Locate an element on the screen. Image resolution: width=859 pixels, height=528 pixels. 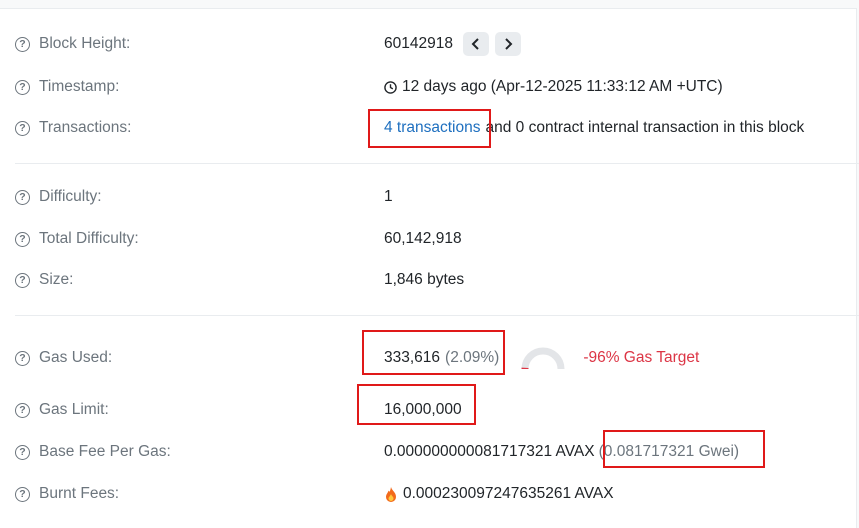
size-value: 1,846 bytes is located at coordinates (424, 279).